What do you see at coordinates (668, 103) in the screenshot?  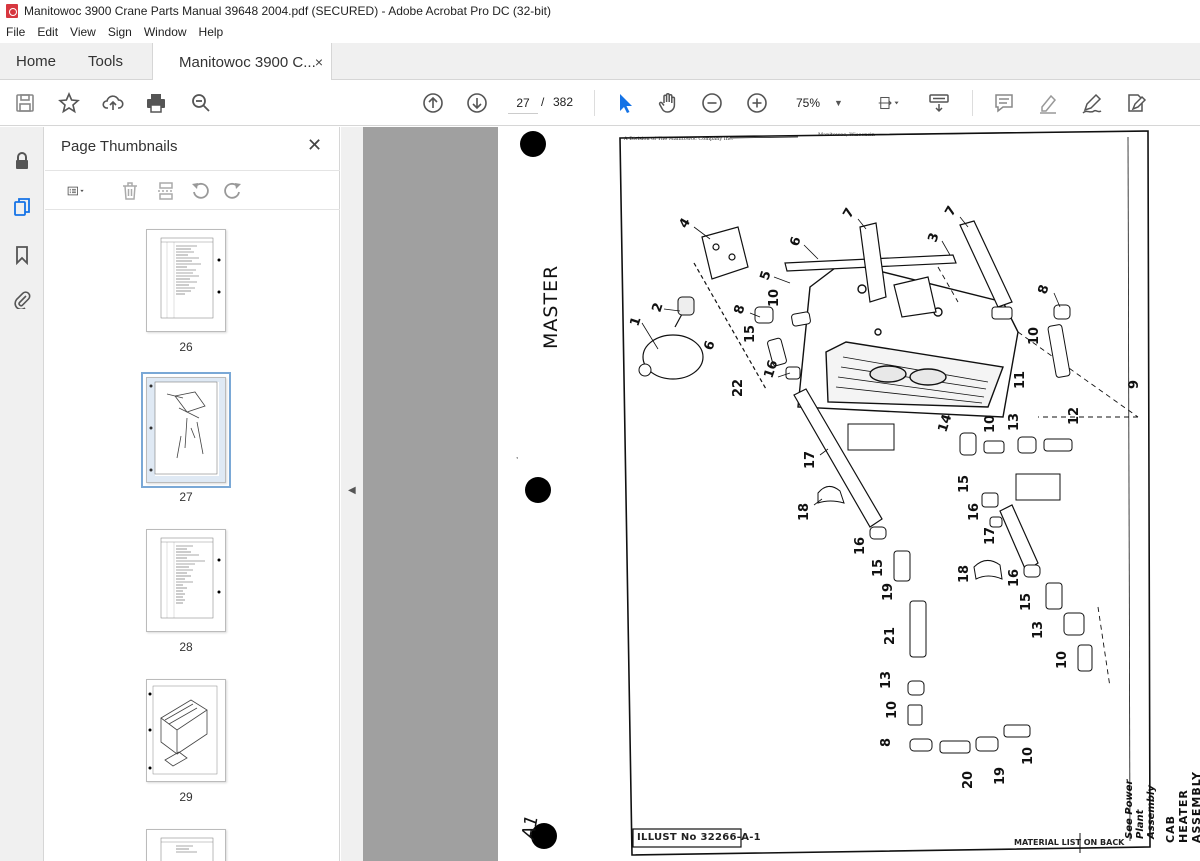 I see `hand-tool-icon` at bounding box center [668, 103].